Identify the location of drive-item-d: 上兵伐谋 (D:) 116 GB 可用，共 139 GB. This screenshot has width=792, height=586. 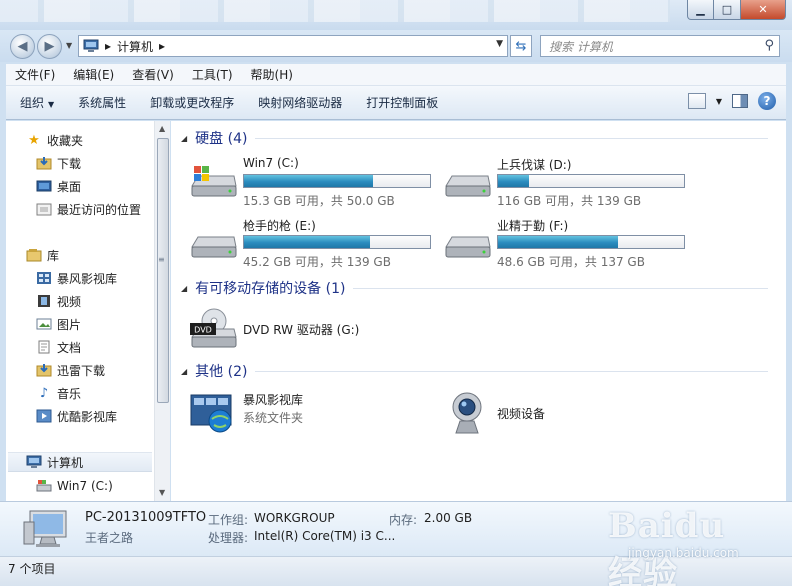
(567, 184).